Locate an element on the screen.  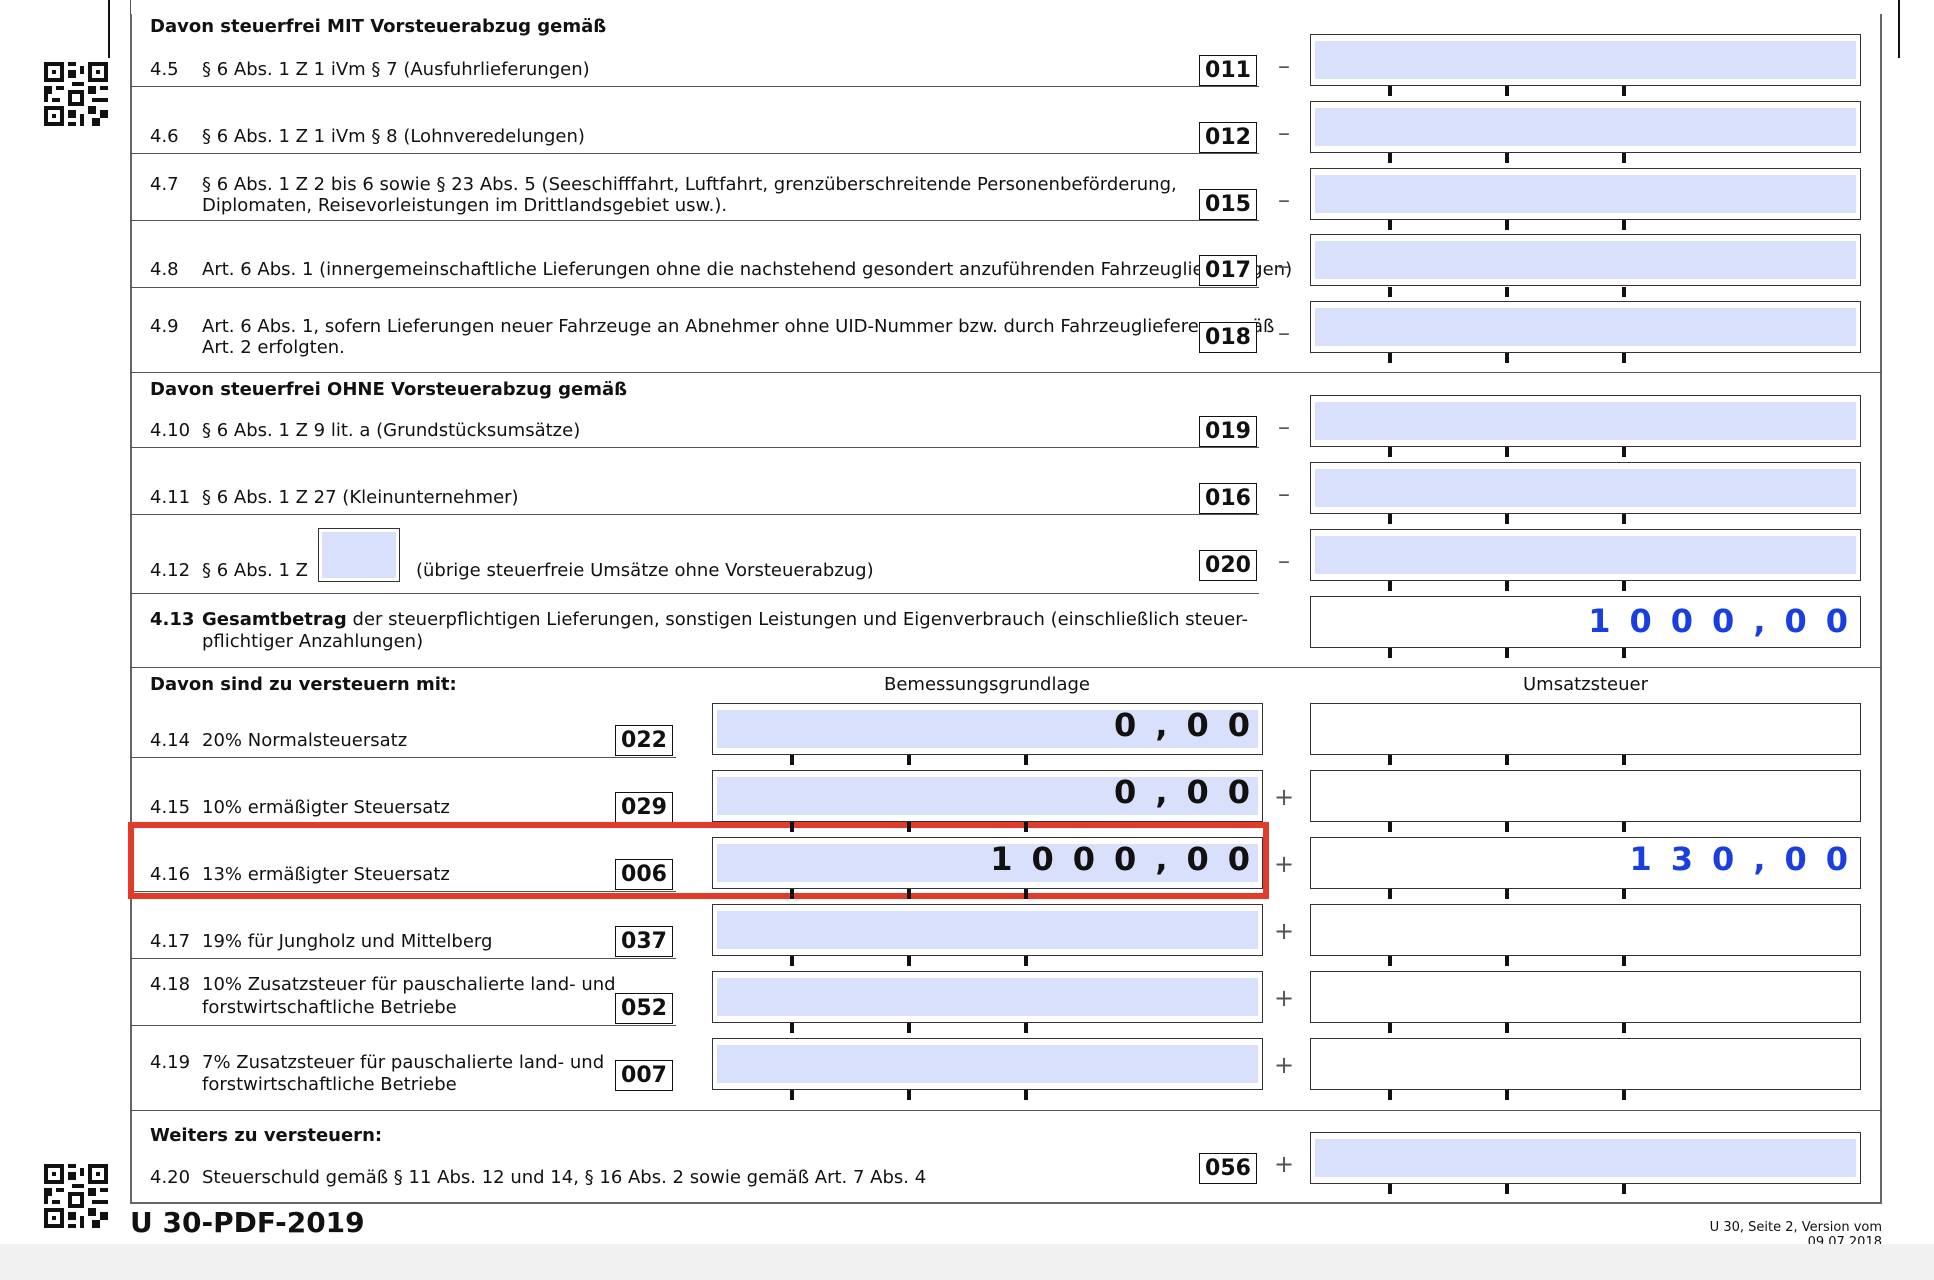
row-number: 4.18 is located at coordinates (170, 984).